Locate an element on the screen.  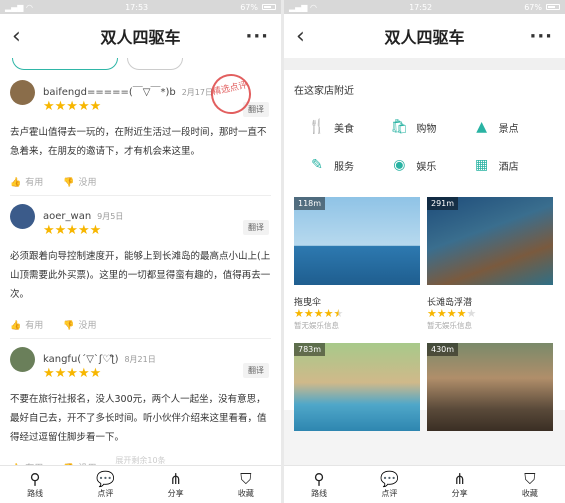
status-time: 17:52 is located at coordinates (421, 7).